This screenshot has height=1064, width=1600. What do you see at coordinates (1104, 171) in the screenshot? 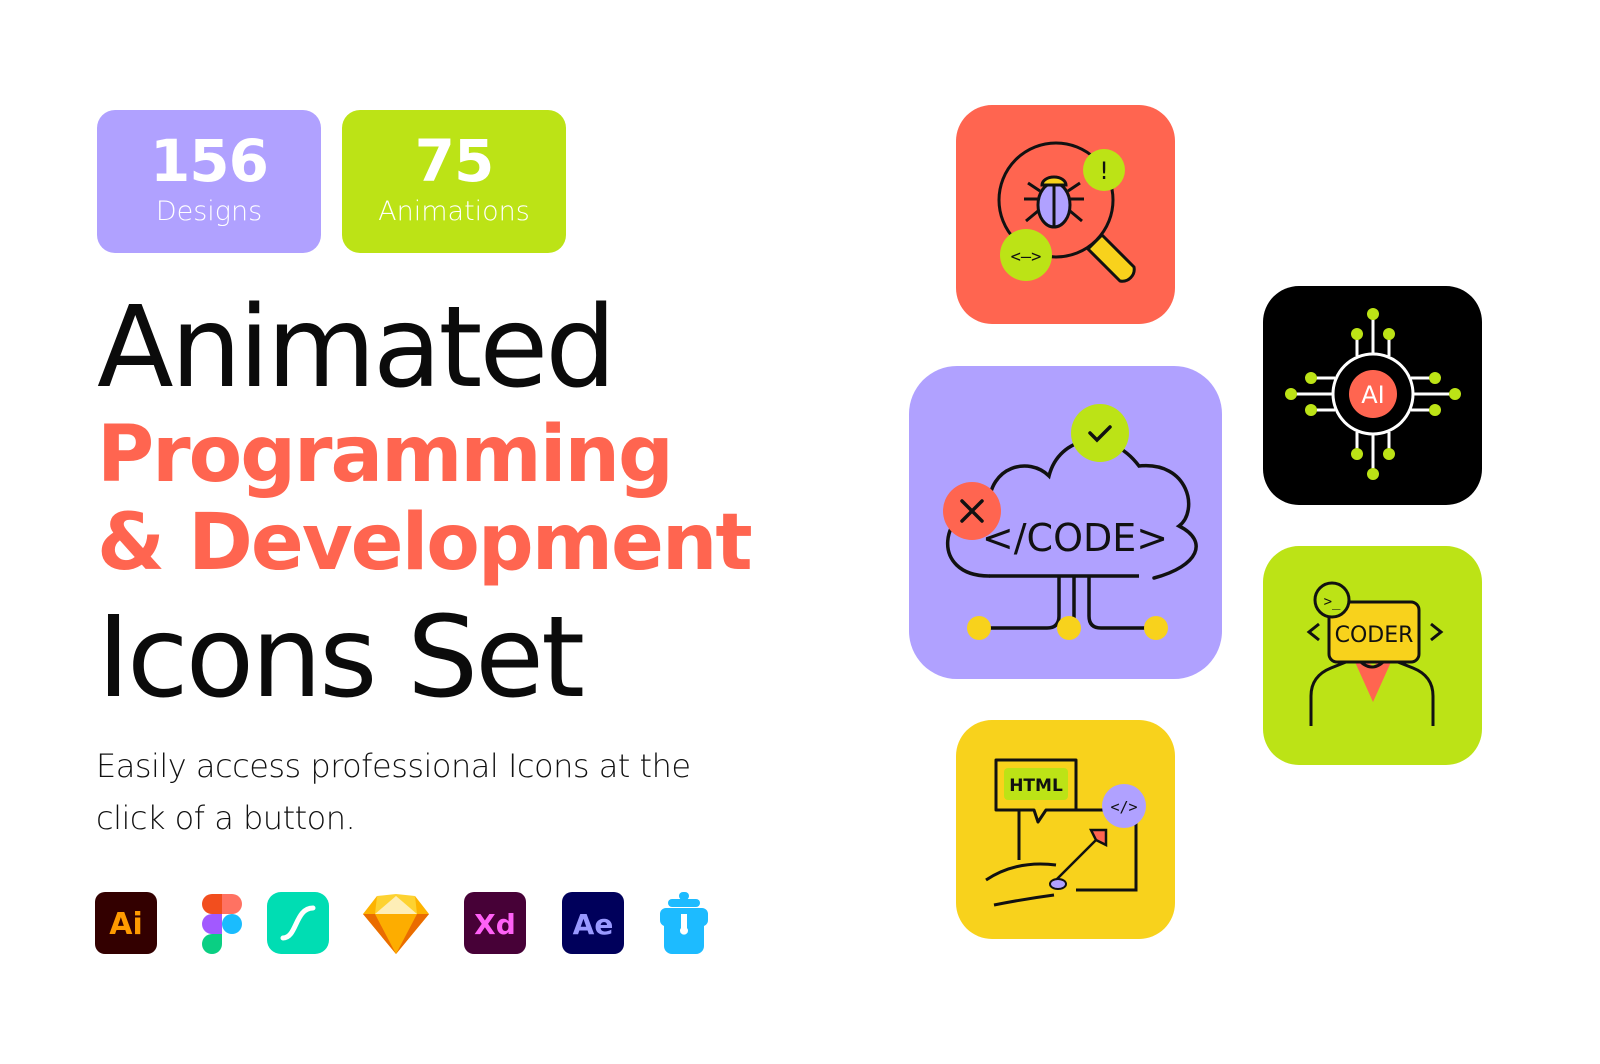
I see `alert-badge-text: !` at bounding box center [1104, 171].